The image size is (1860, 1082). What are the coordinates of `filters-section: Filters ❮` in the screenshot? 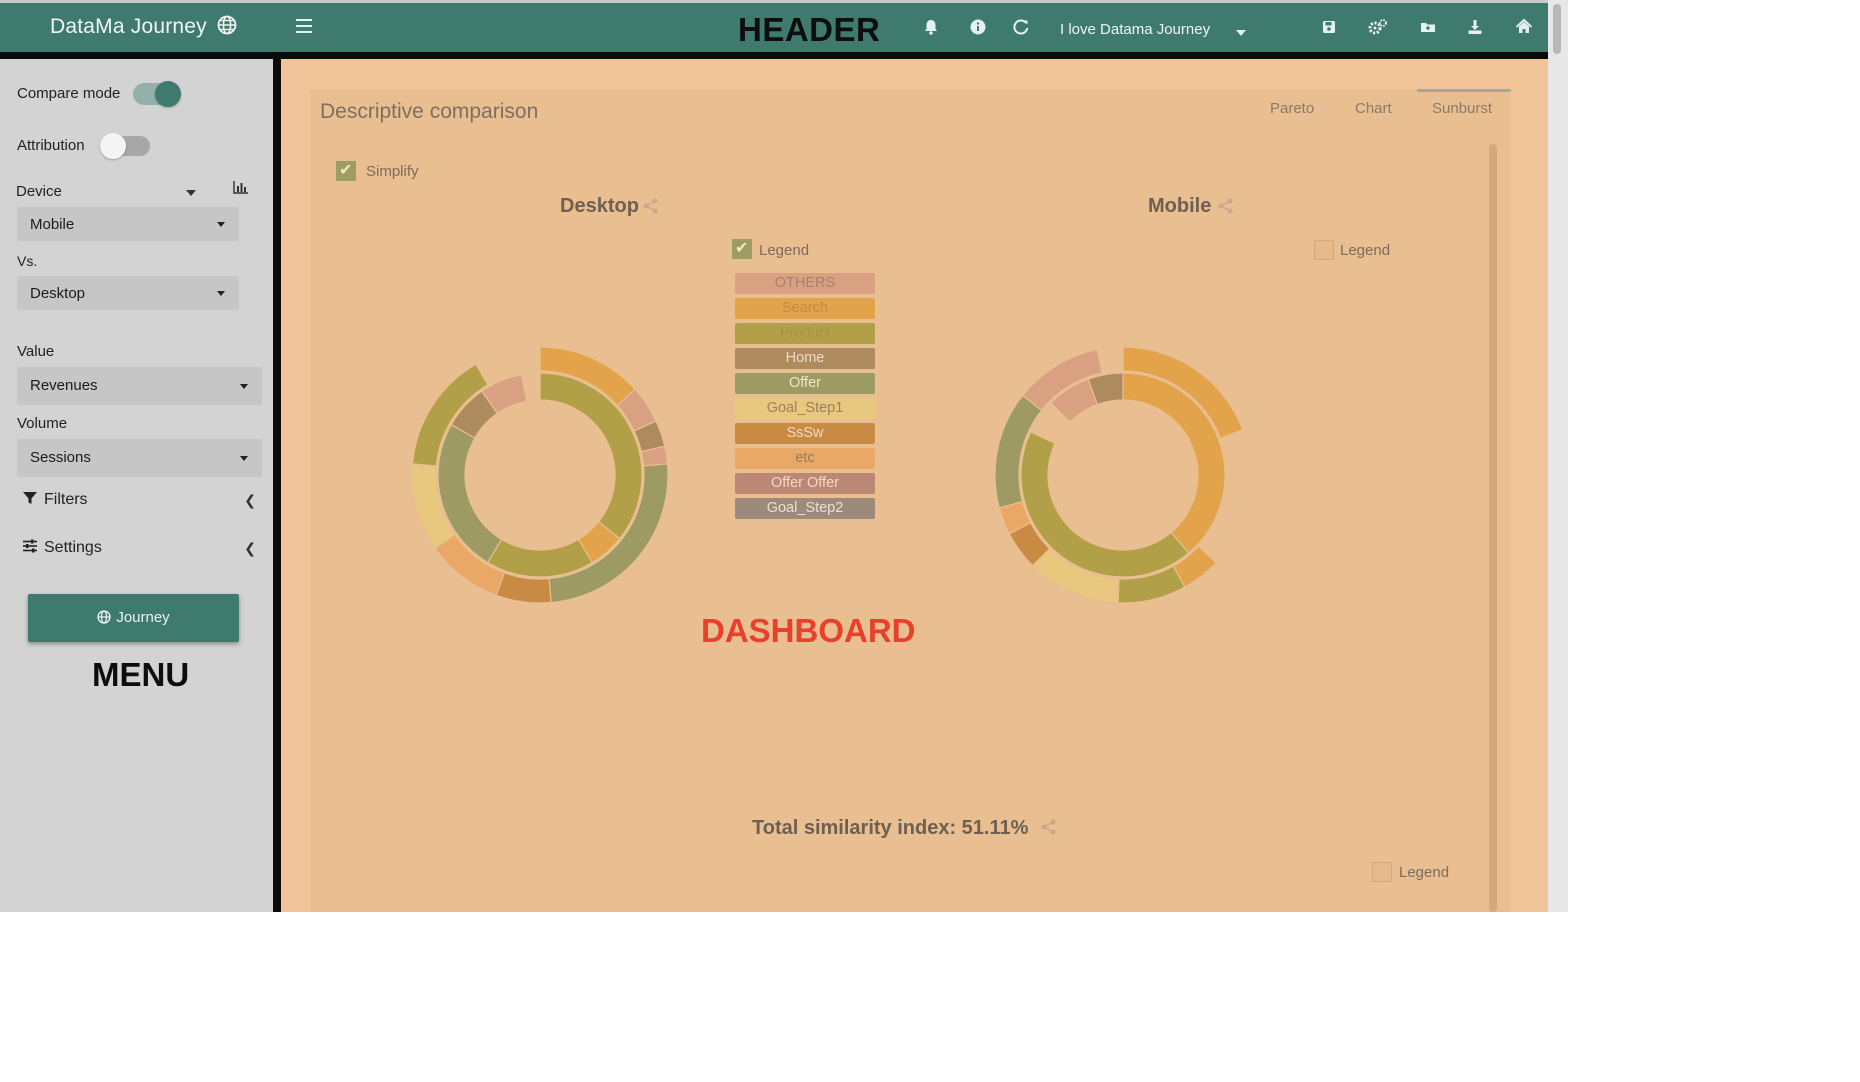 It's located at (142, 502).